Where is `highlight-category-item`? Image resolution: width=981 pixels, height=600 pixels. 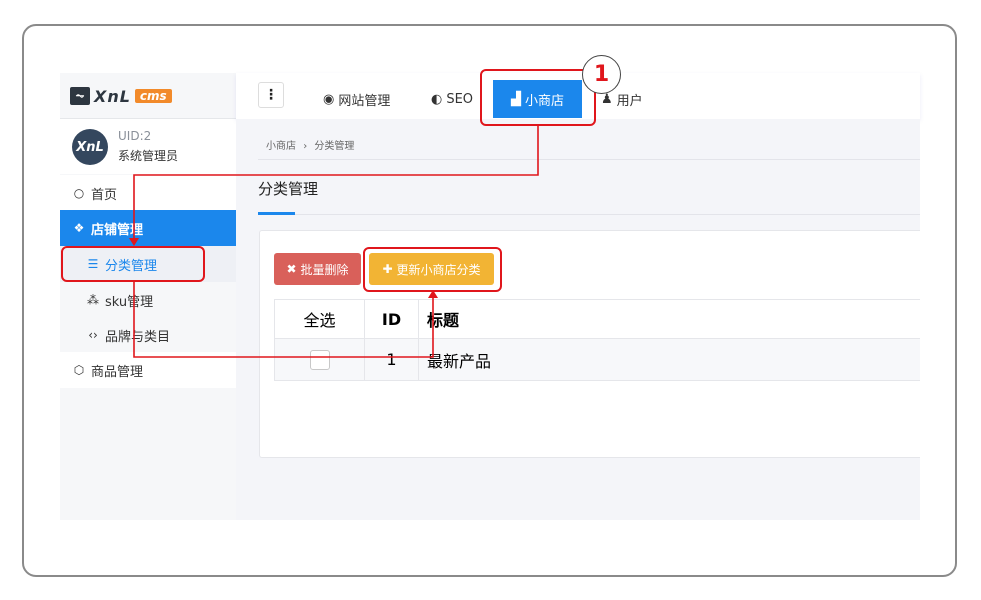 highlight-category-item is located at coordinates (133, 264).